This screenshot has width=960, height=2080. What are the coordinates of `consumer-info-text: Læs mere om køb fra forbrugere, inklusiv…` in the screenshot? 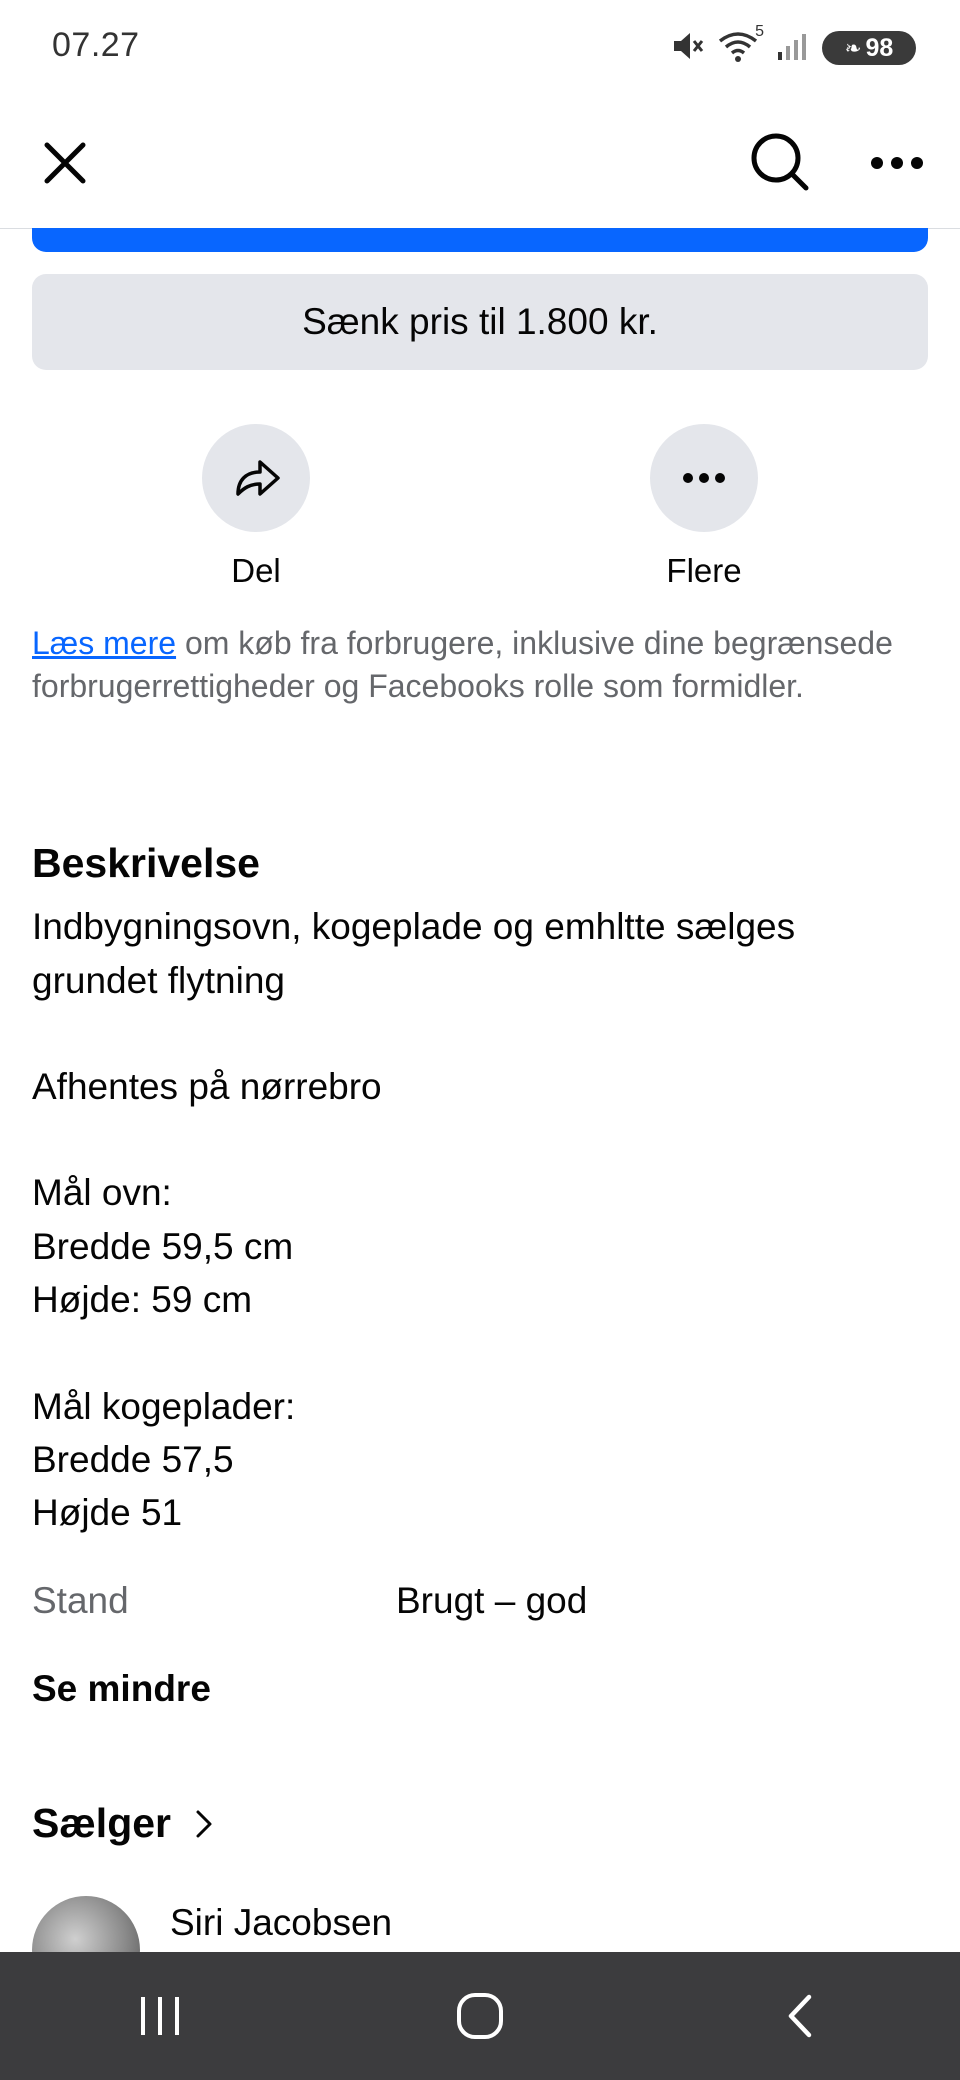 It's located at (482, 665).